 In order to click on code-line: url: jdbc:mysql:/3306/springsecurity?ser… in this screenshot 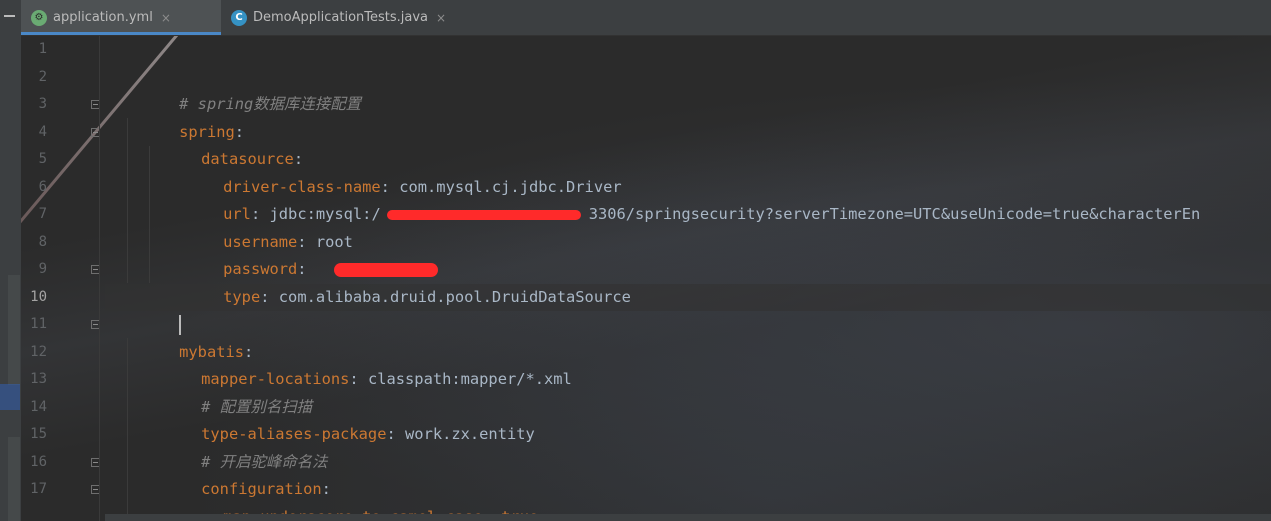, I will do `click(674, 198)`.